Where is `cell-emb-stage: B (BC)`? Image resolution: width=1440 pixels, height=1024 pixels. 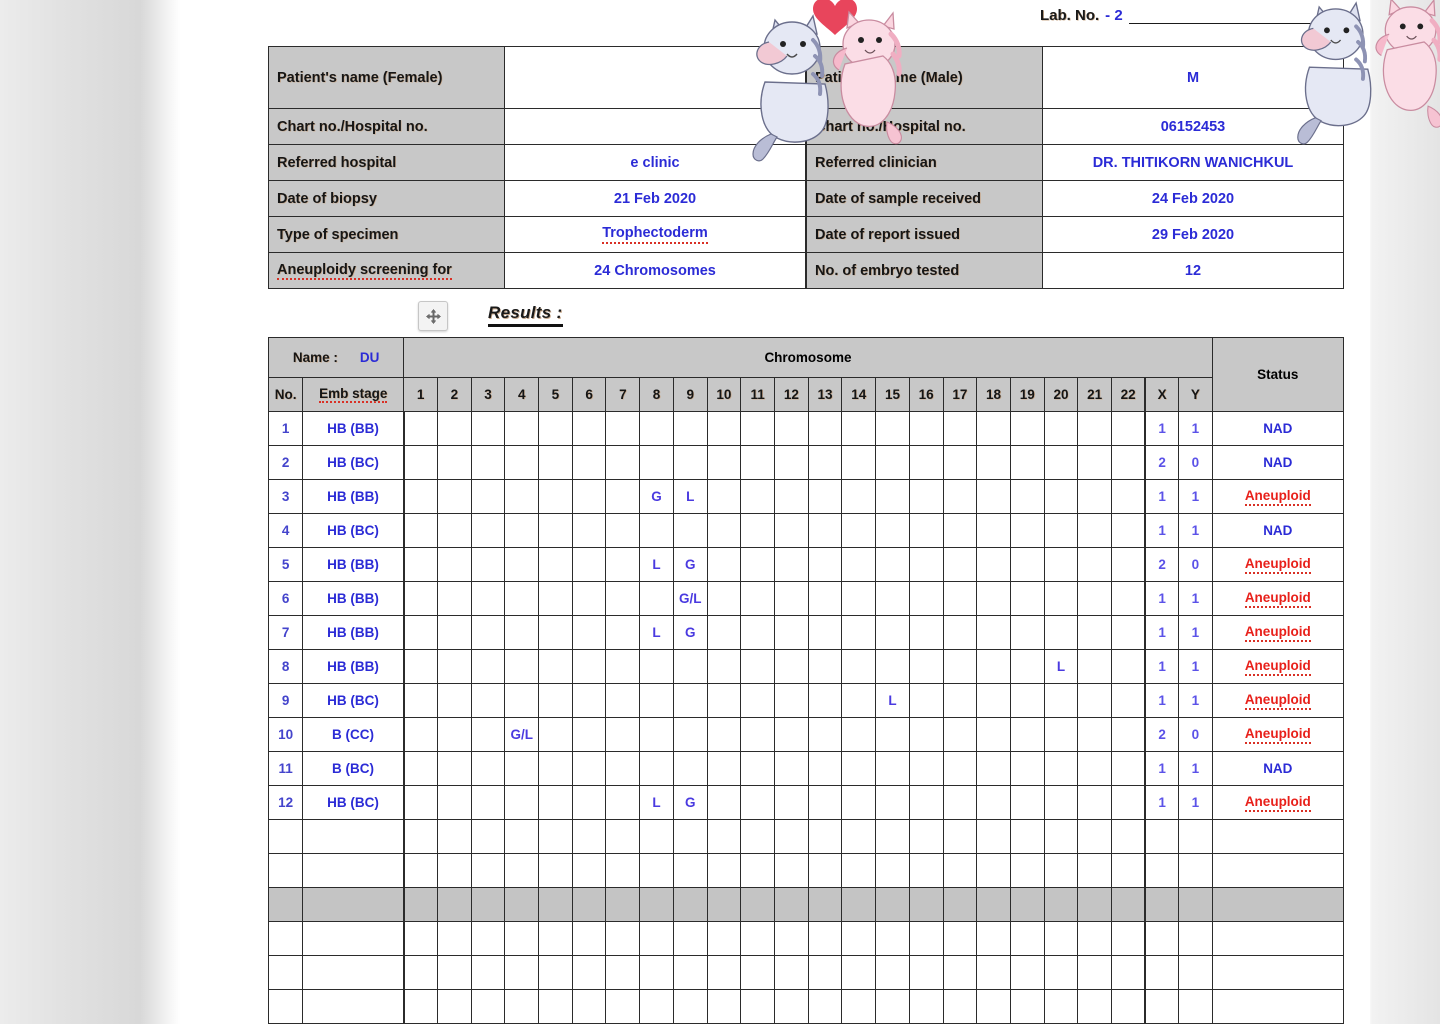 cell-emb-stage: B (BC) is located at coordinates (353, 768).